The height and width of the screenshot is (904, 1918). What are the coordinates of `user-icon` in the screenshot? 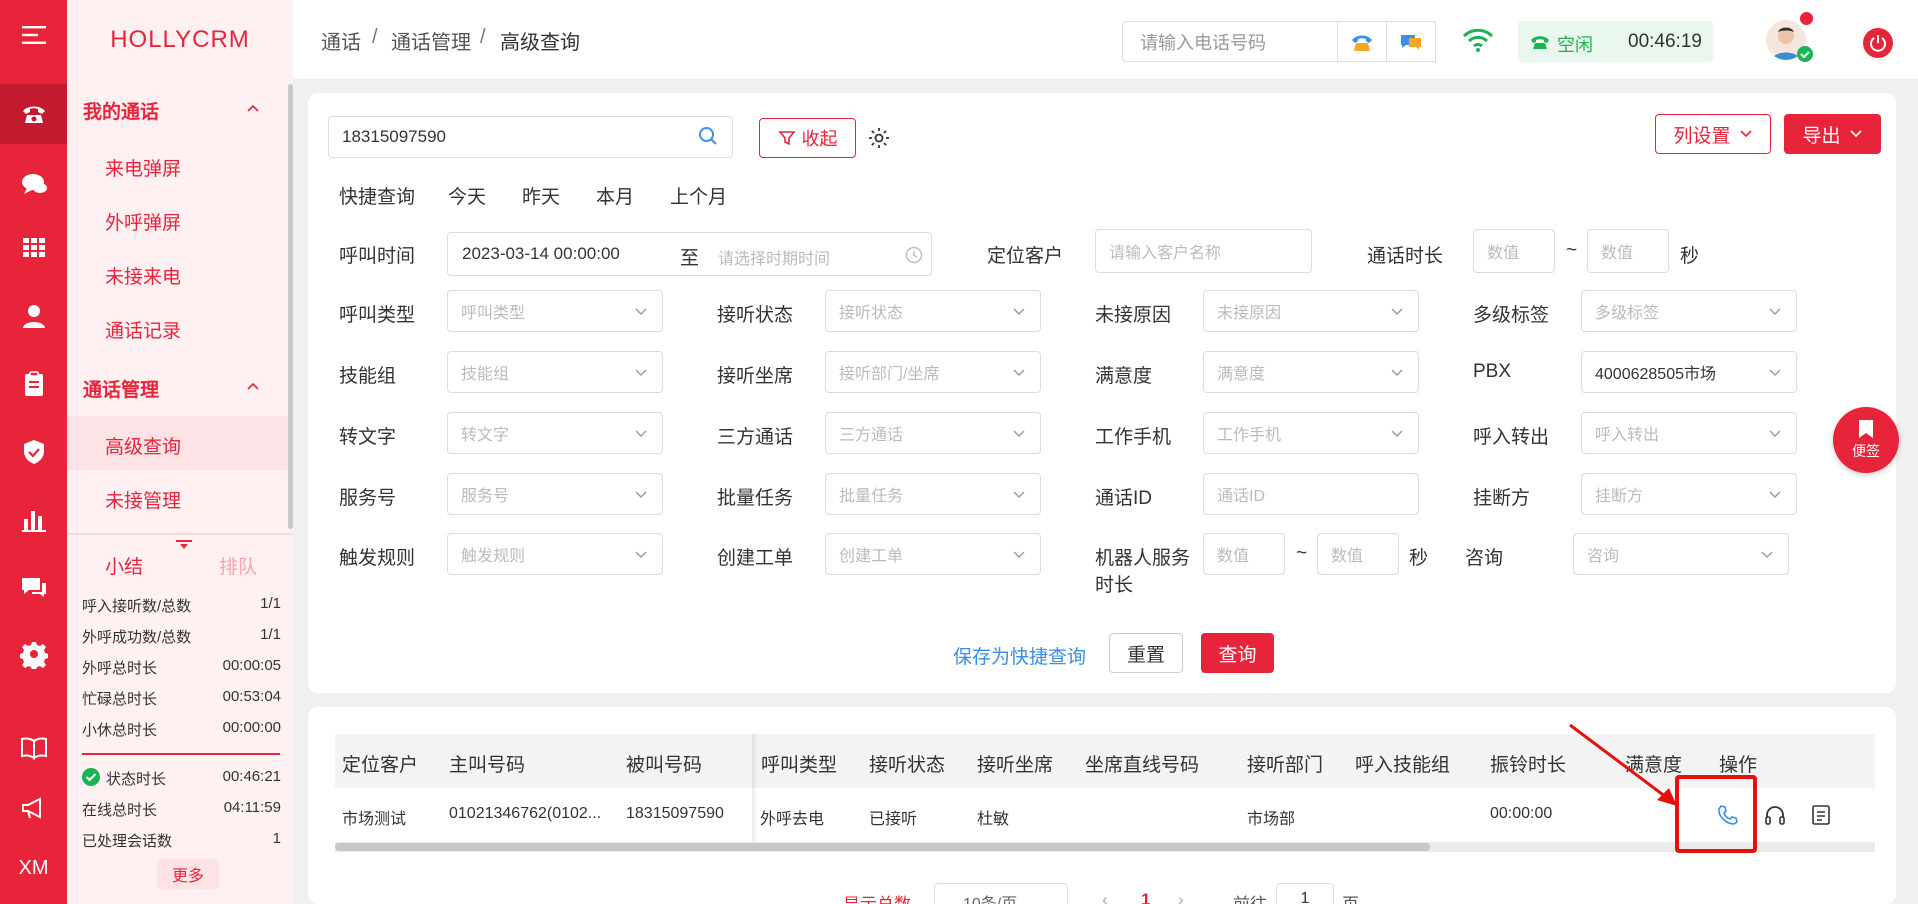 It's located at (33, 316).